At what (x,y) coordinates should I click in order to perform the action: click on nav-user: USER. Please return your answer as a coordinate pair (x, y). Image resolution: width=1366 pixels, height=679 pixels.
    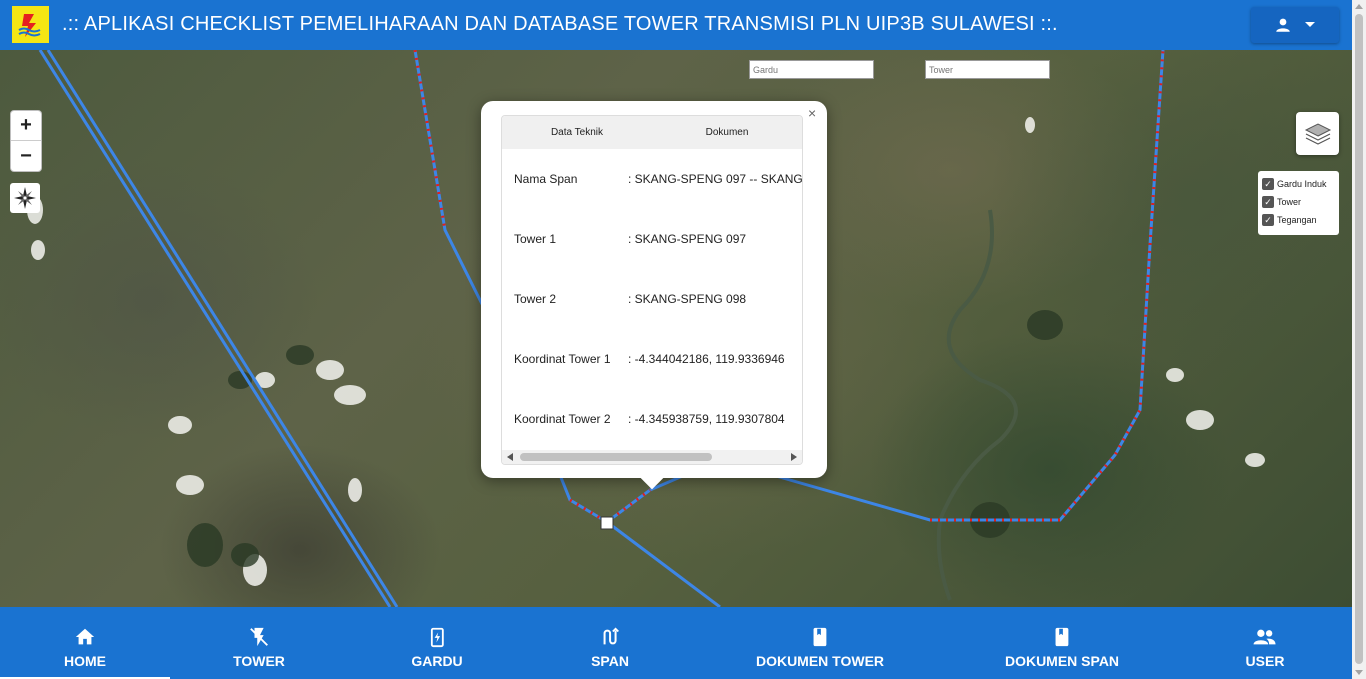
    Looking at the image, I should click on (1265, 643).